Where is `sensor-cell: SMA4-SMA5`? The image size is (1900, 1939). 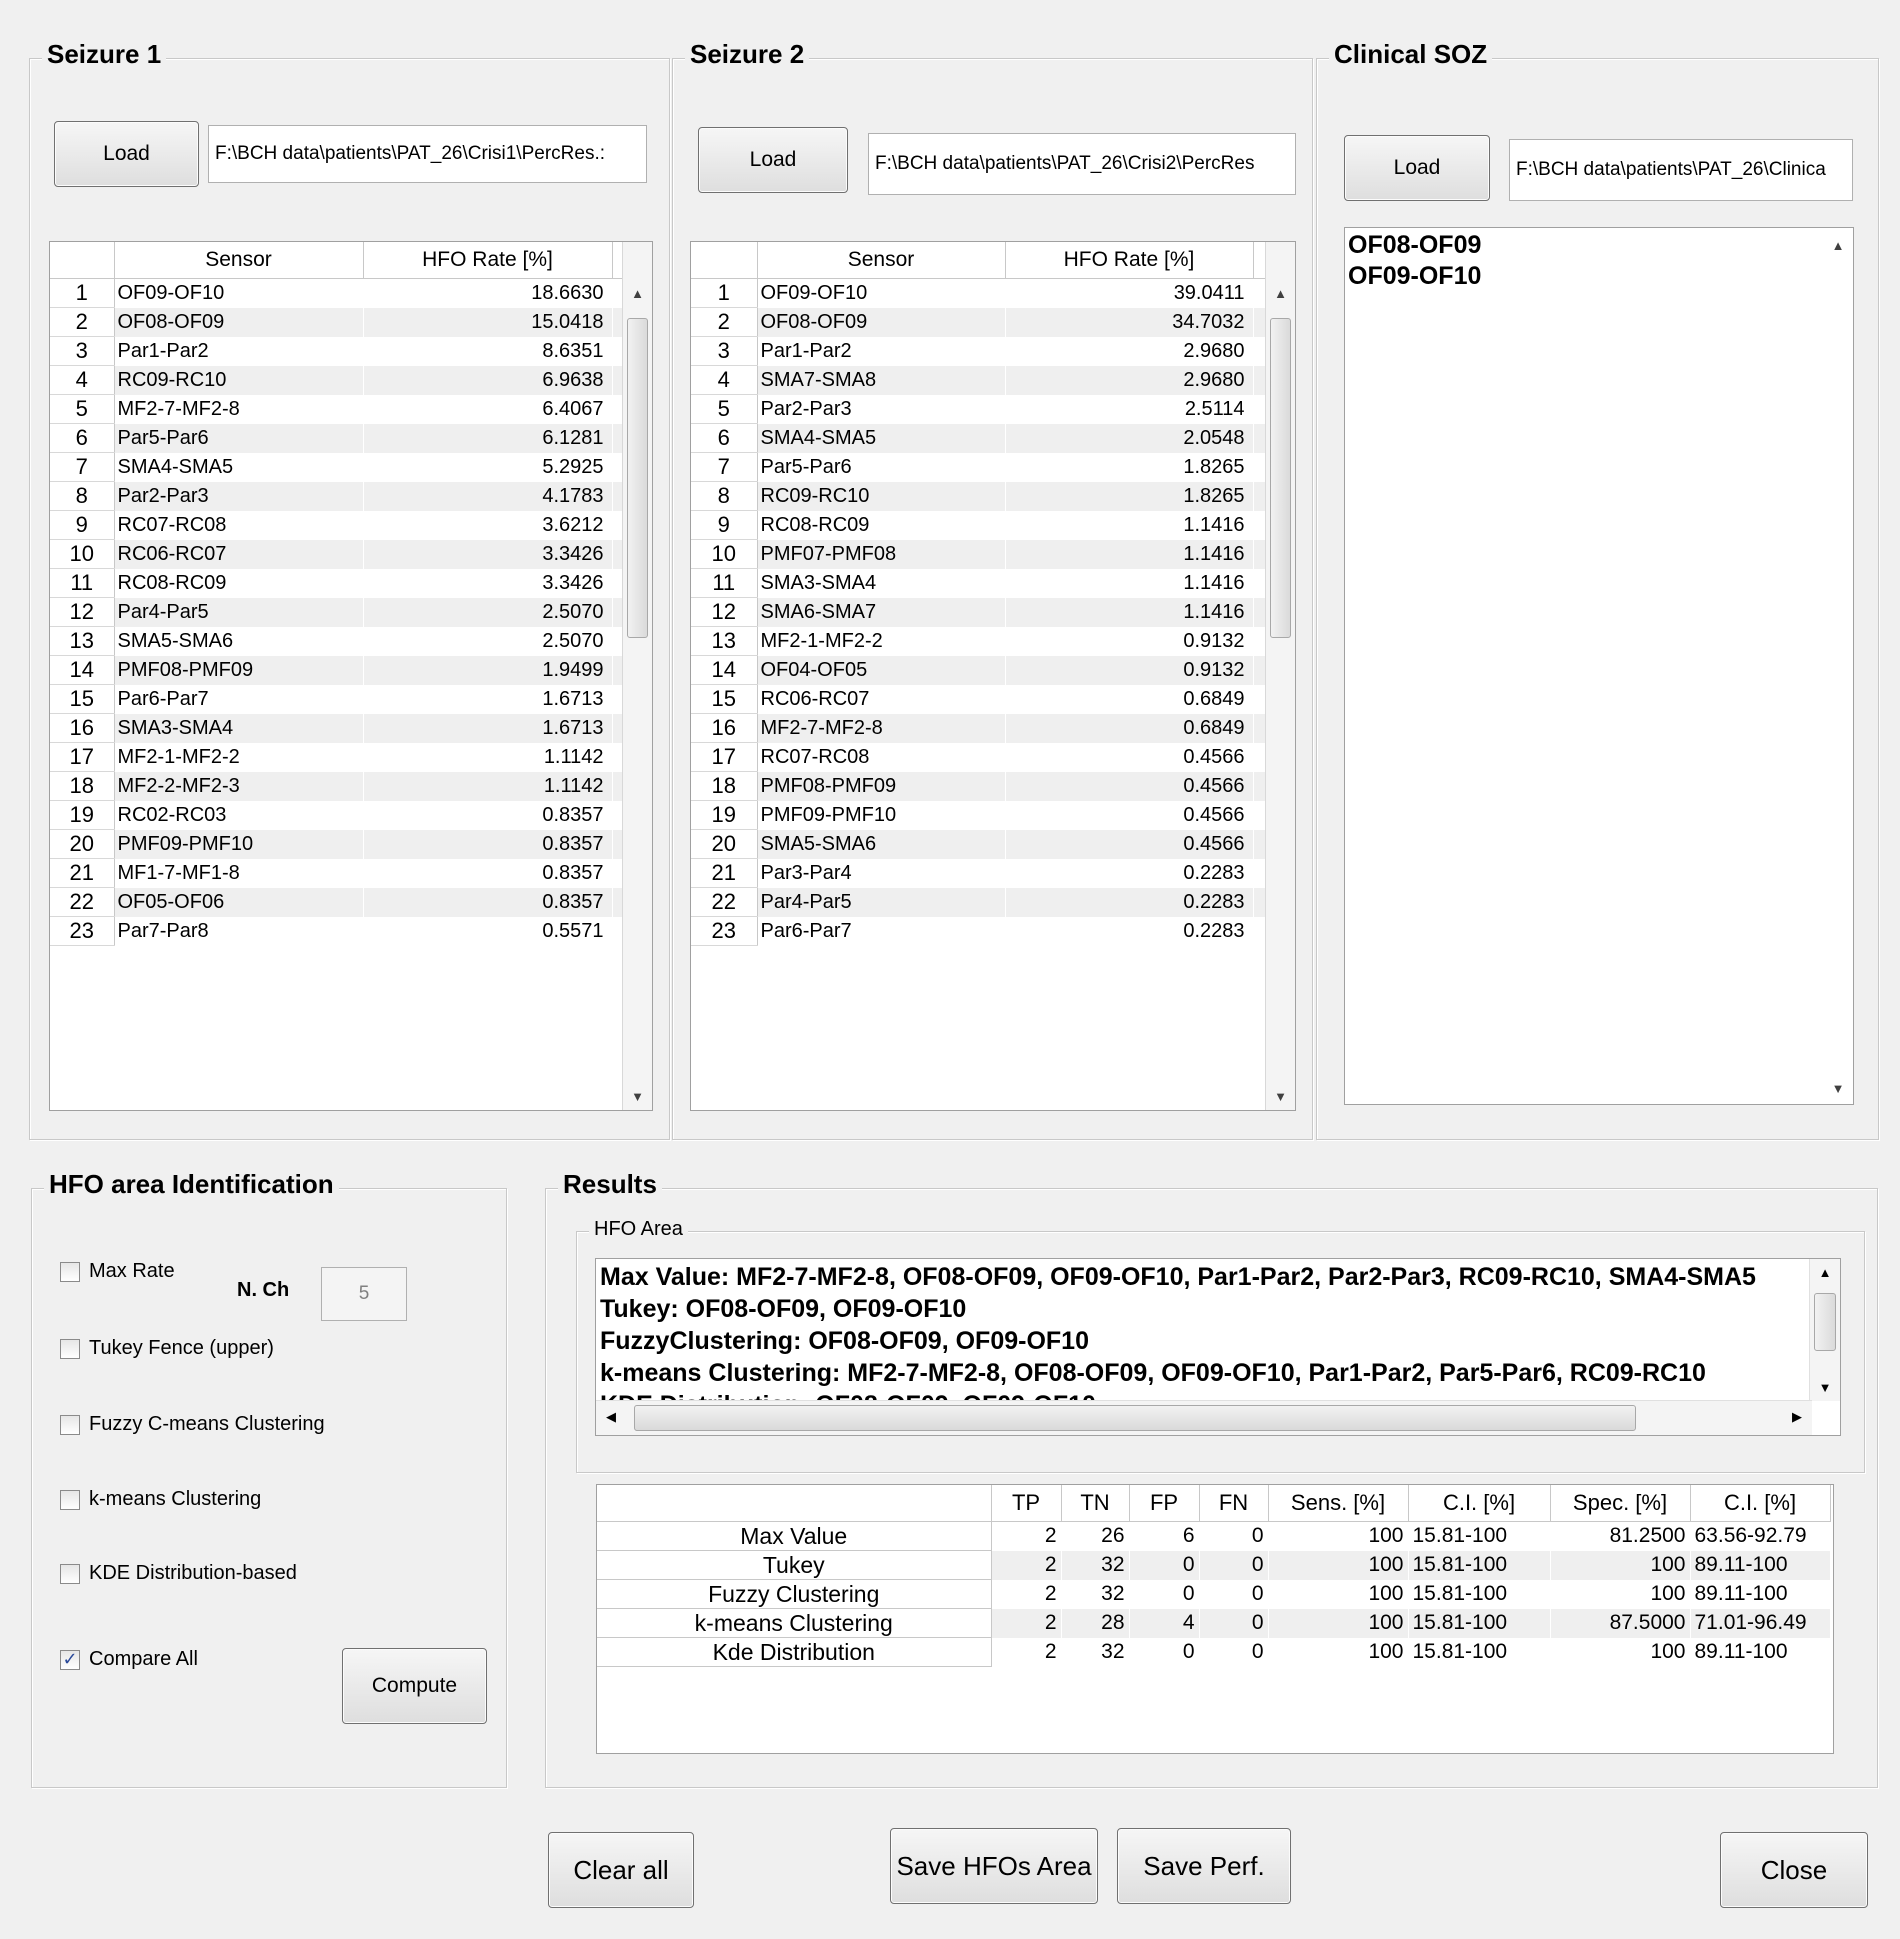 sensor-cell: SMA4-SMA5 is located at coordinates (881, 438).